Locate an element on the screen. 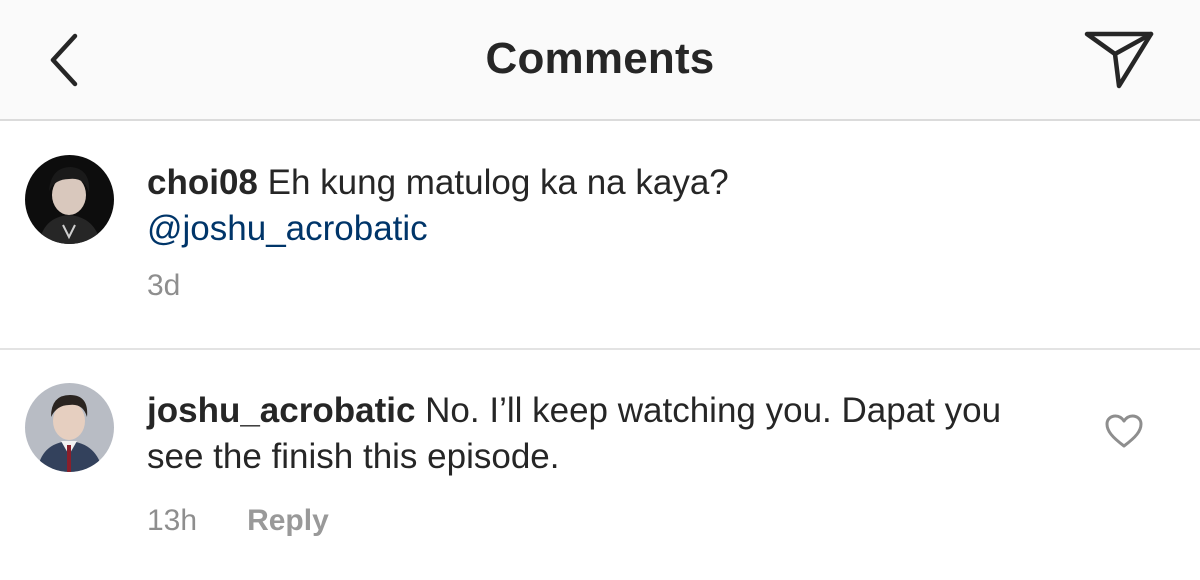 This screenshot has height=580, width=1200. comment-mention: @joshu_acrobatic is located at coordinates (287, 228).